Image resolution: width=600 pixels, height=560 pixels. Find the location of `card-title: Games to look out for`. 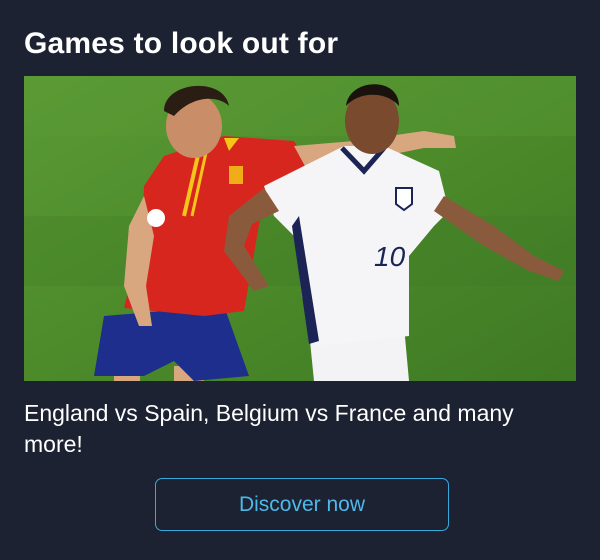

card-title: Games to look out for is located at coordinates (181, 43).